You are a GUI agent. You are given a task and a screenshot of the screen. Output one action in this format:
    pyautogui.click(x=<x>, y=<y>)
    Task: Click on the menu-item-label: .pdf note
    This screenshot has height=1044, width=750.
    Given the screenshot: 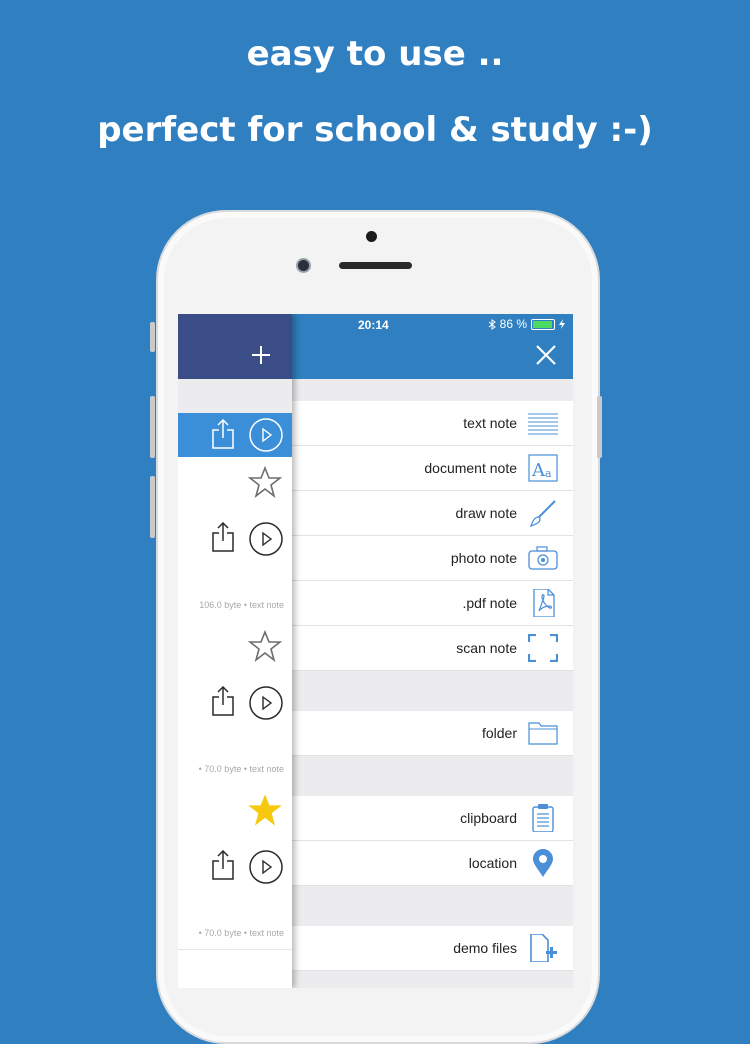 What is the action you would take?
    pyautogui.click(x=490, y=603)
    